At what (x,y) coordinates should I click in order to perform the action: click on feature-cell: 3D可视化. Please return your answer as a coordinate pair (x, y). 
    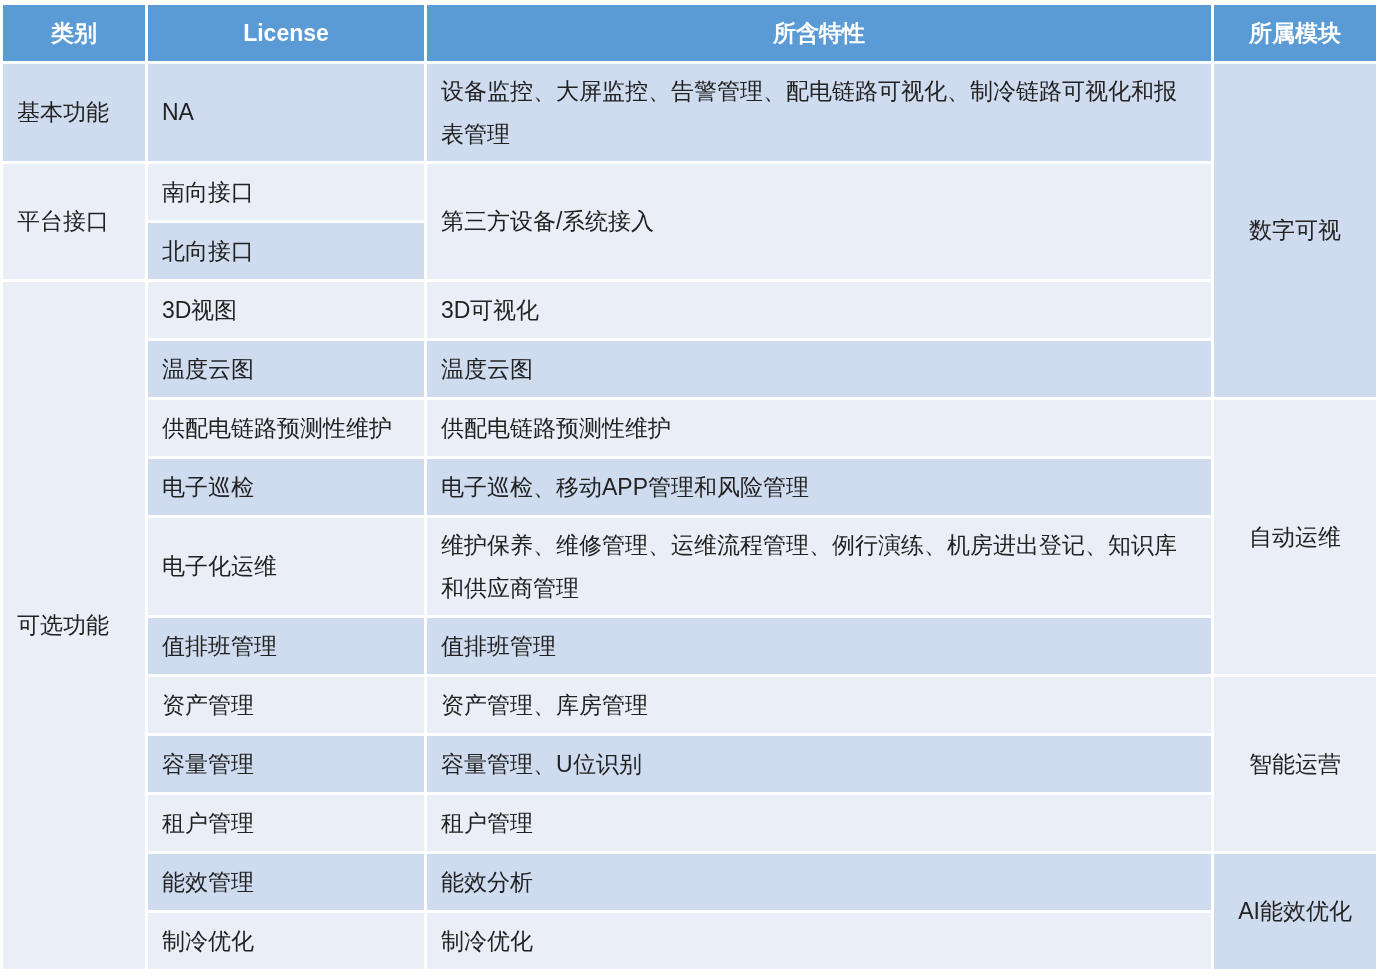
    Looking at the image, I should click on (819, 310).